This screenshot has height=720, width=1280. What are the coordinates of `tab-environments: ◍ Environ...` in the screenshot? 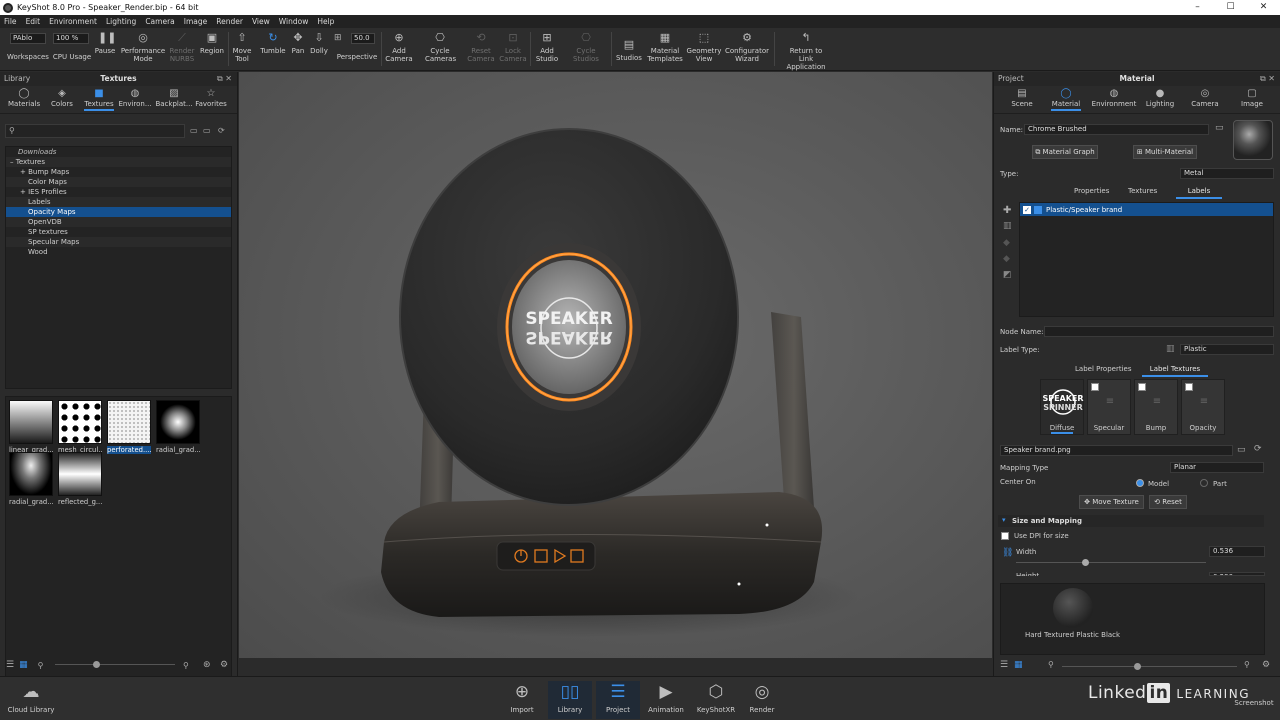 It's located at (135, 98).